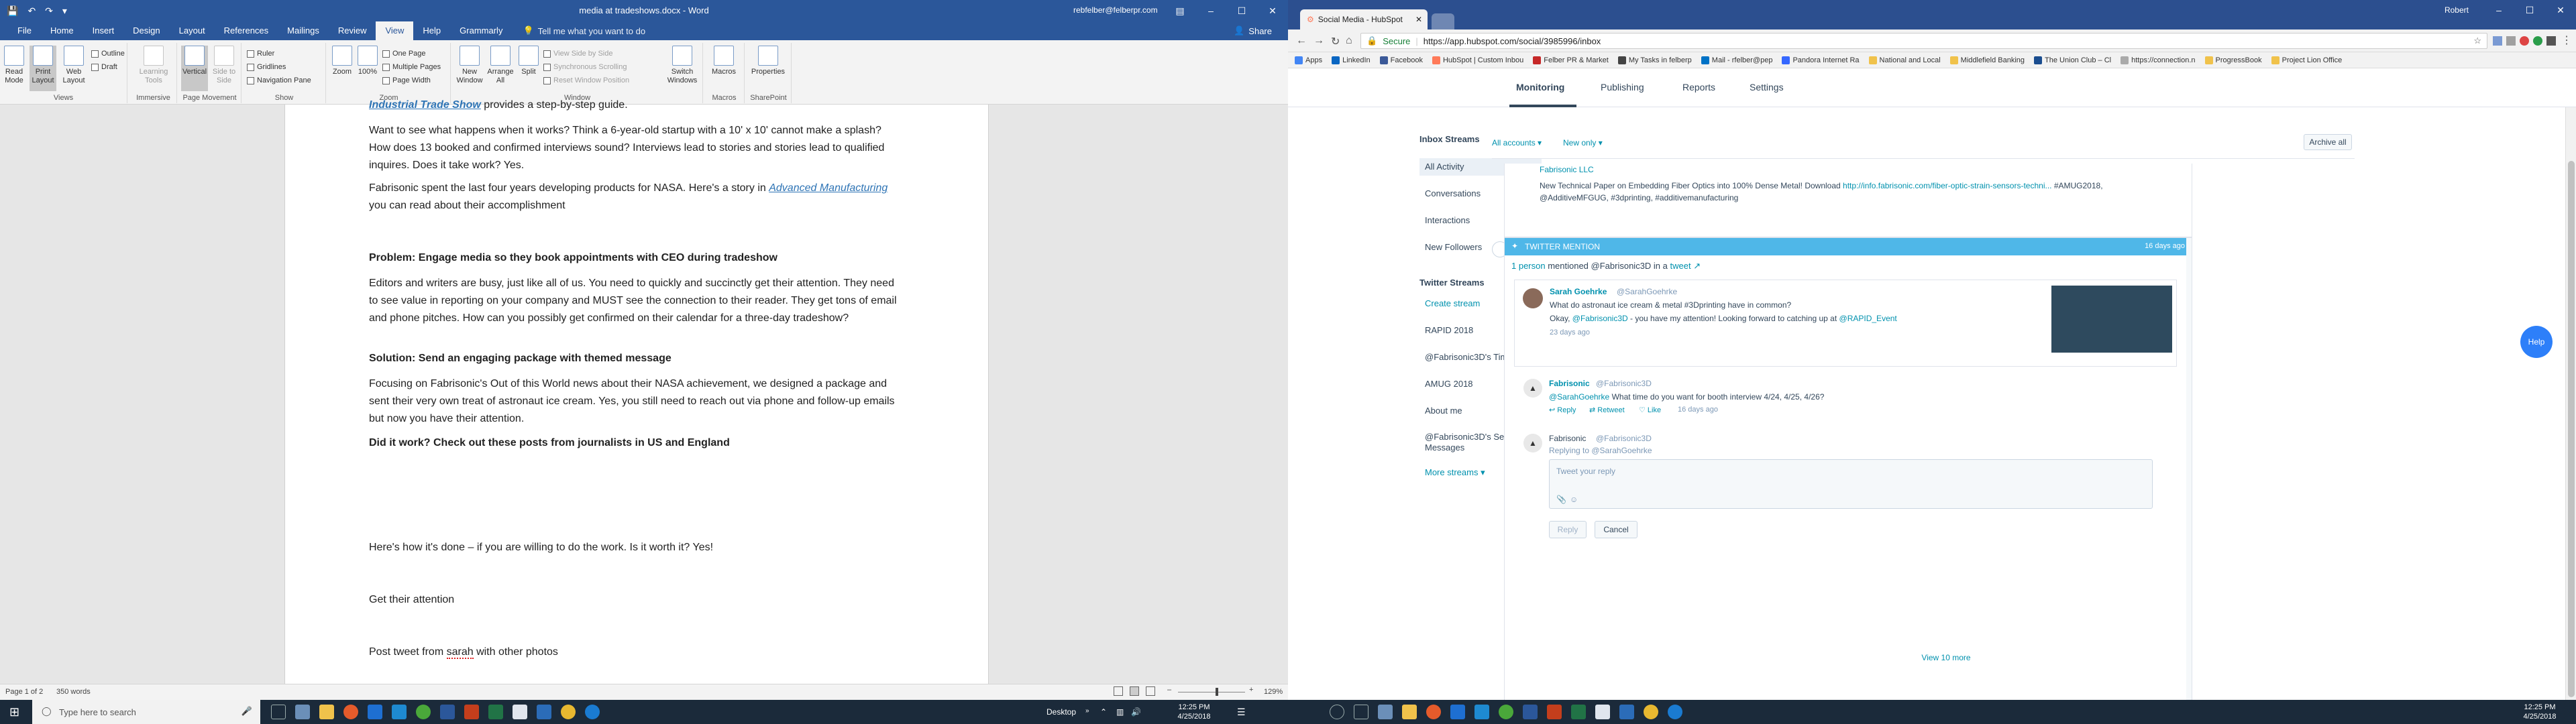  I want to click on reply-mention-sarah: @SarahGoehrke, so click(1579, 397).